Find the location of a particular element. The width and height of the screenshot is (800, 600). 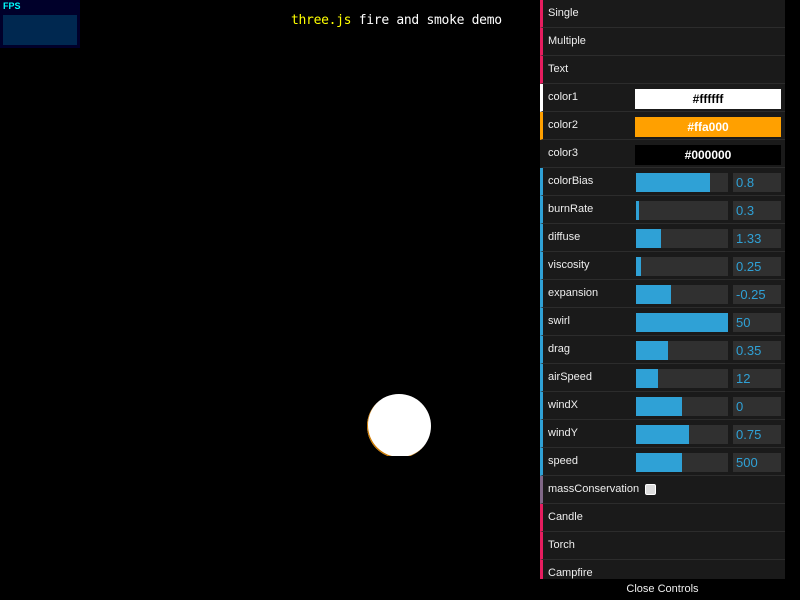

control-label: windX is located at coordinates (563, 405).